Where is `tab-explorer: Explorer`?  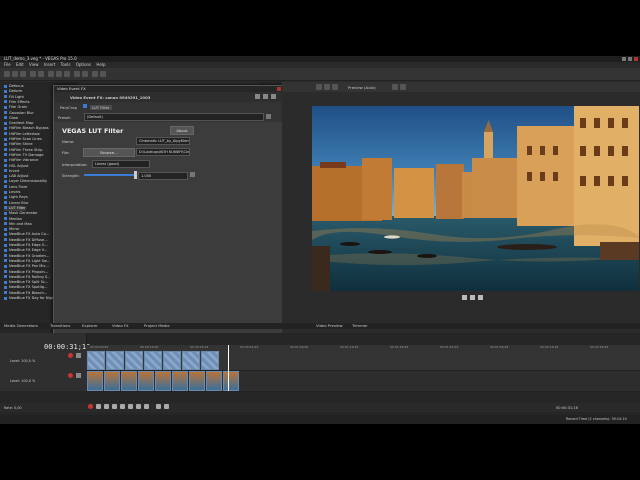 tab-explorer: Explorer is located at coordinates (90, 326).